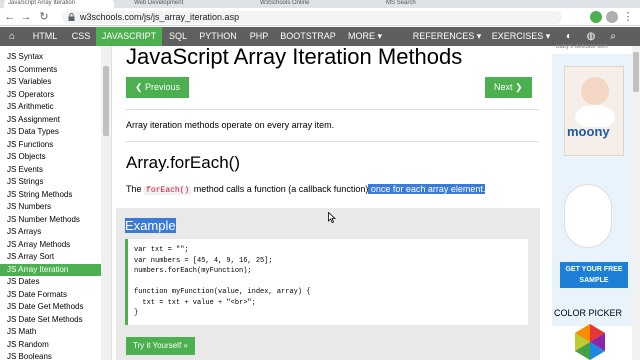  Describe the element at coordinates (44, 17) in the screenshot. I see `reload-icon: ↻` at that location.